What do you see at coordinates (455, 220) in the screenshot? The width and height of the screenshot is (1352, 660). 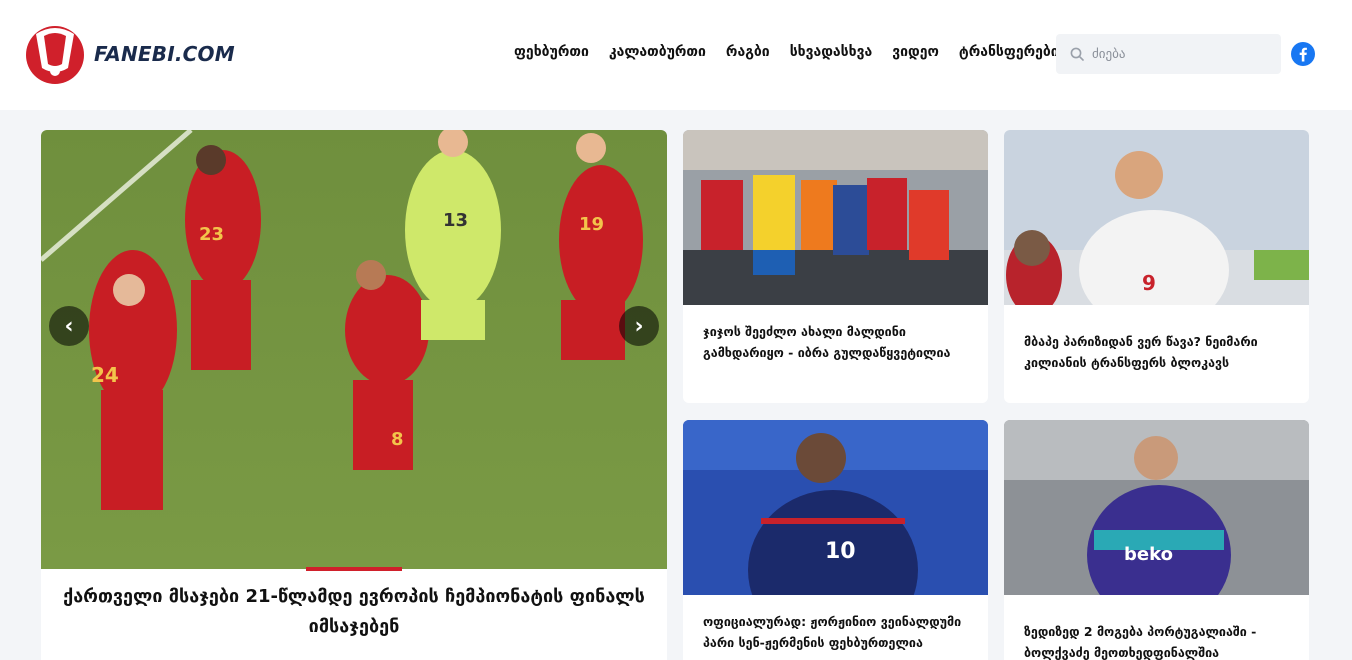 I see `svg-text: 13` at bounding box center [455, 220].